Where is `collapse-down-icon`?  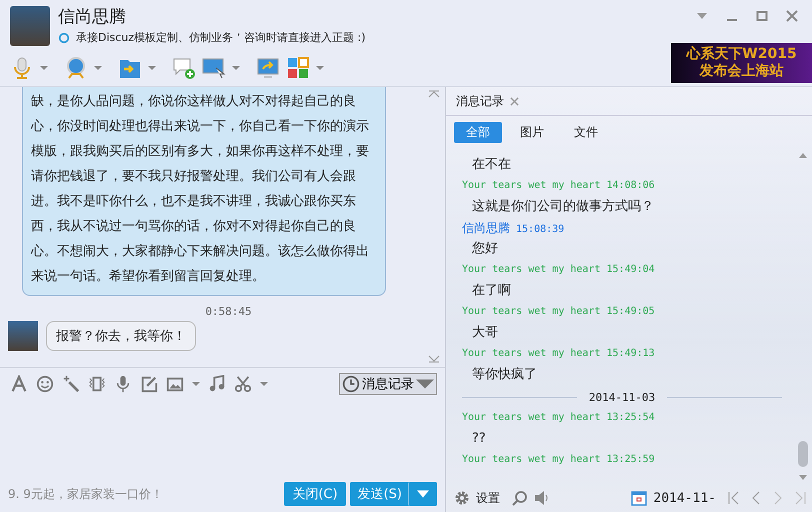
collapse-down-icon is located at coordinates (434, 359).